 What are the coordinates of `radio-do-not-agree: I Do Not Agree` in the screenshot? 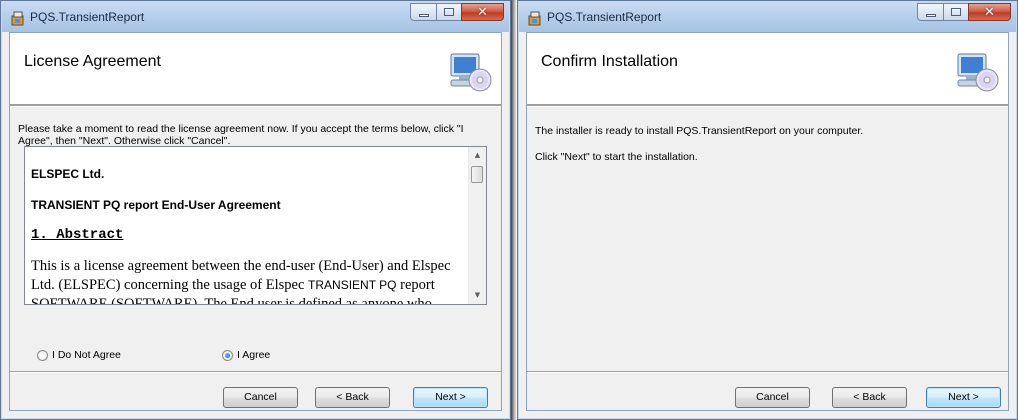 It's located at (79, 355).